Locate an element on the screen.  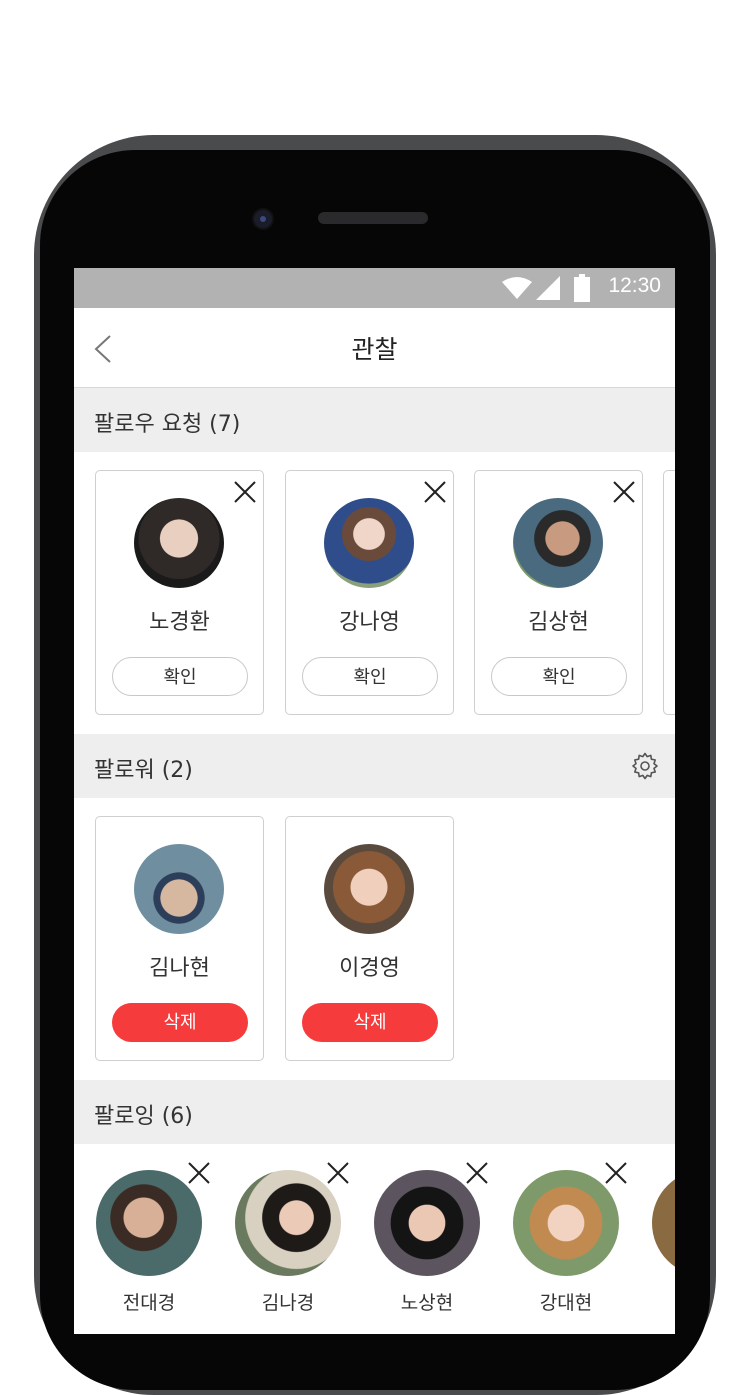
follow-requests-header: 팔로우 요청 (7) is located at coordinates (374, 420).